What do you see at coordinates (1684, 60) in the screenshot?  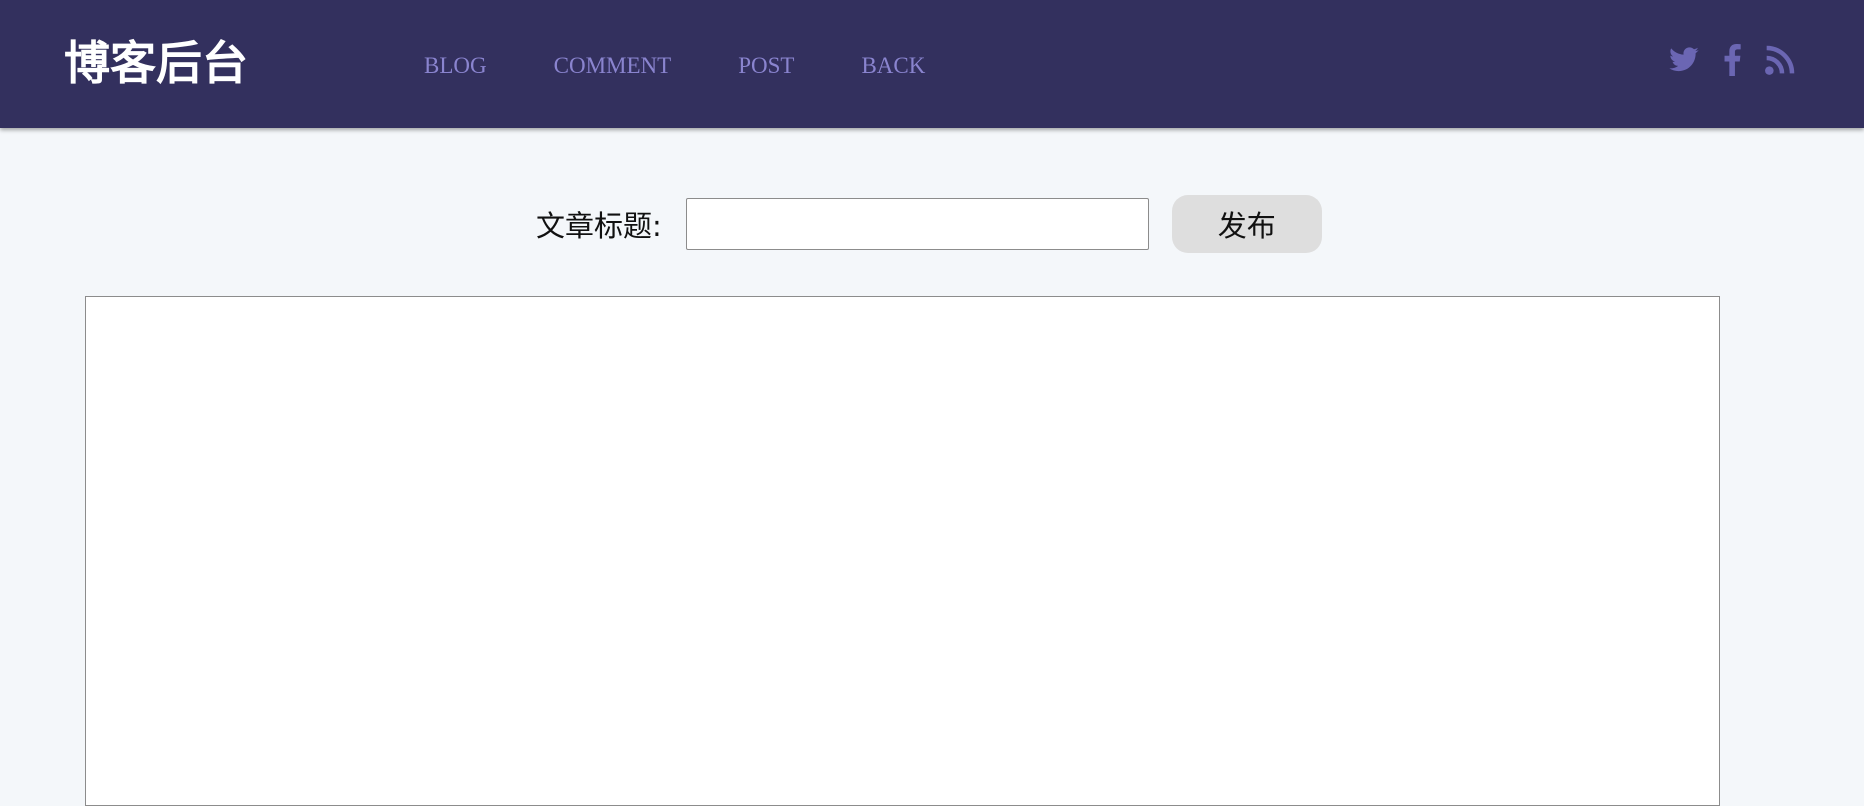 I see `twitter-icon` at bounding box center [1684, 60].